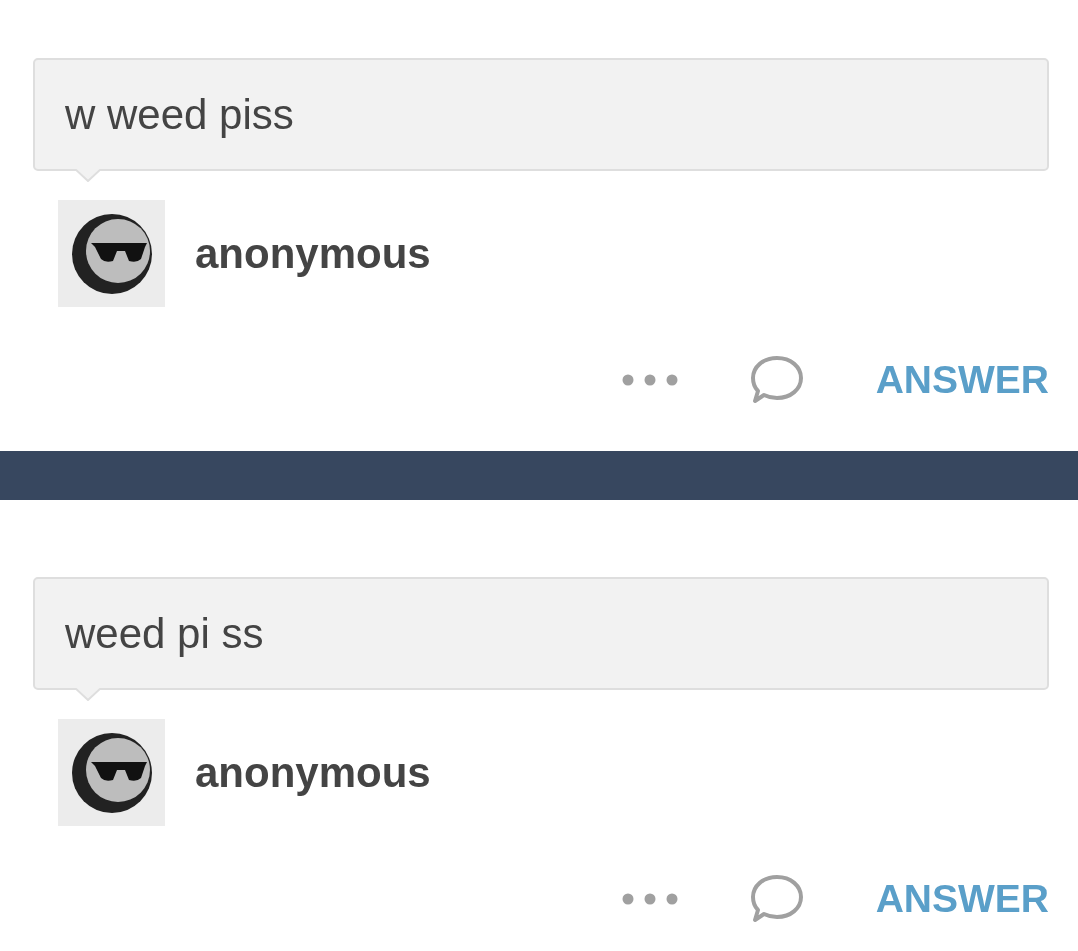 The image size is (1078, 951). What do you see at coordinates (179, 114) in the screenshot?
I see `question-text: w weed piss` at bounding box center [179, 114].